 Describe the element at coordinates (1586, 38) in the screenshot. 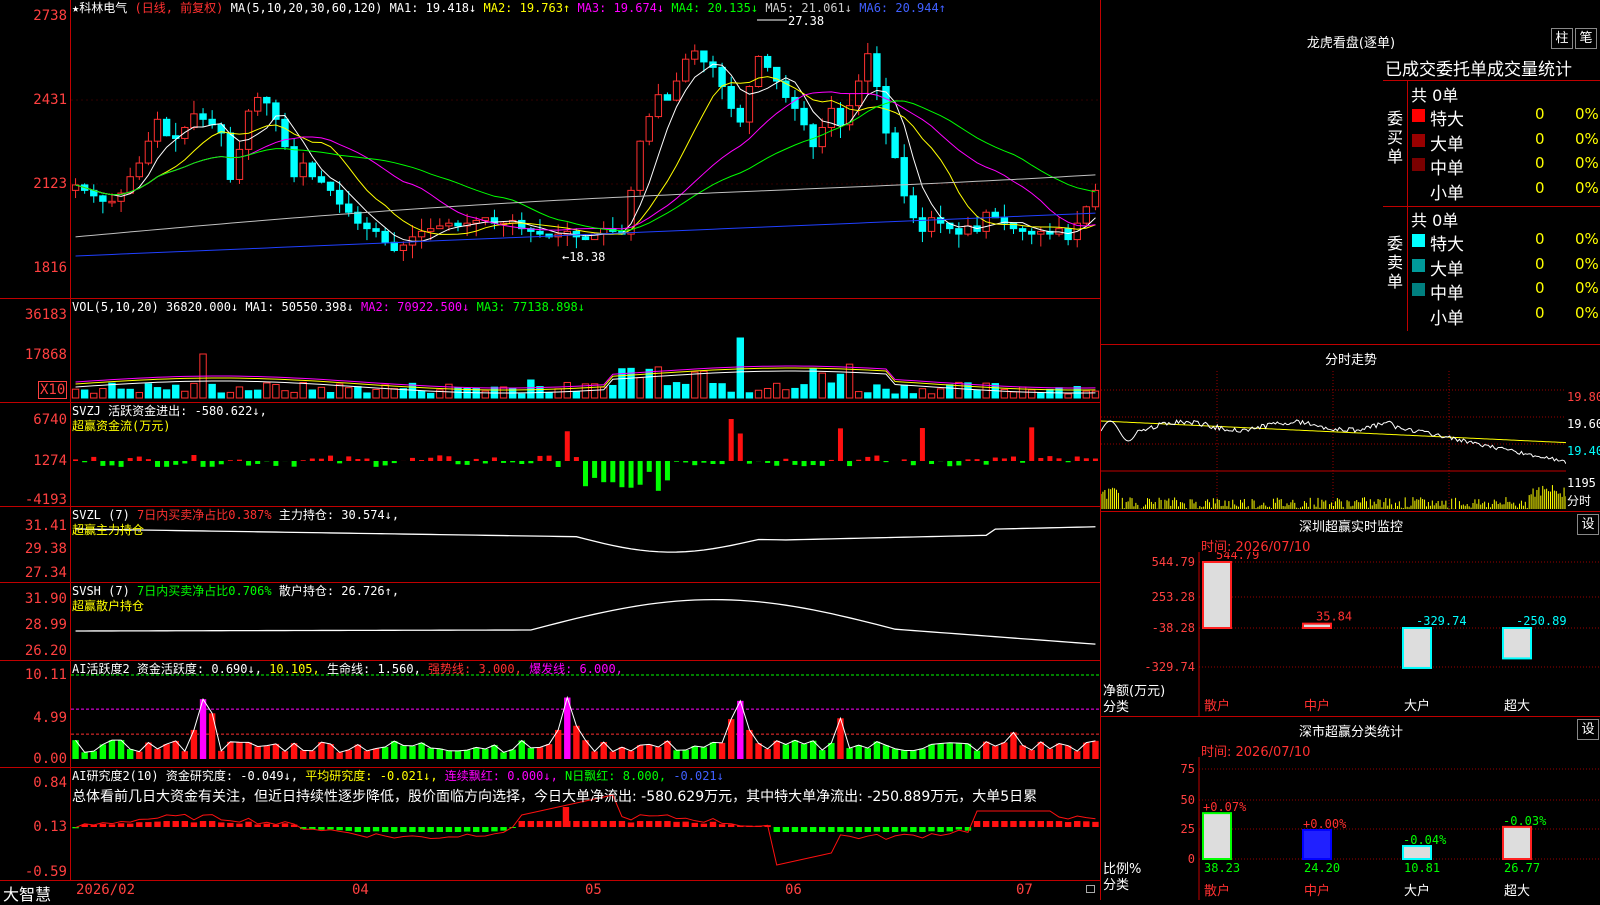

I see `tick-mode-button: 笔` at that location.